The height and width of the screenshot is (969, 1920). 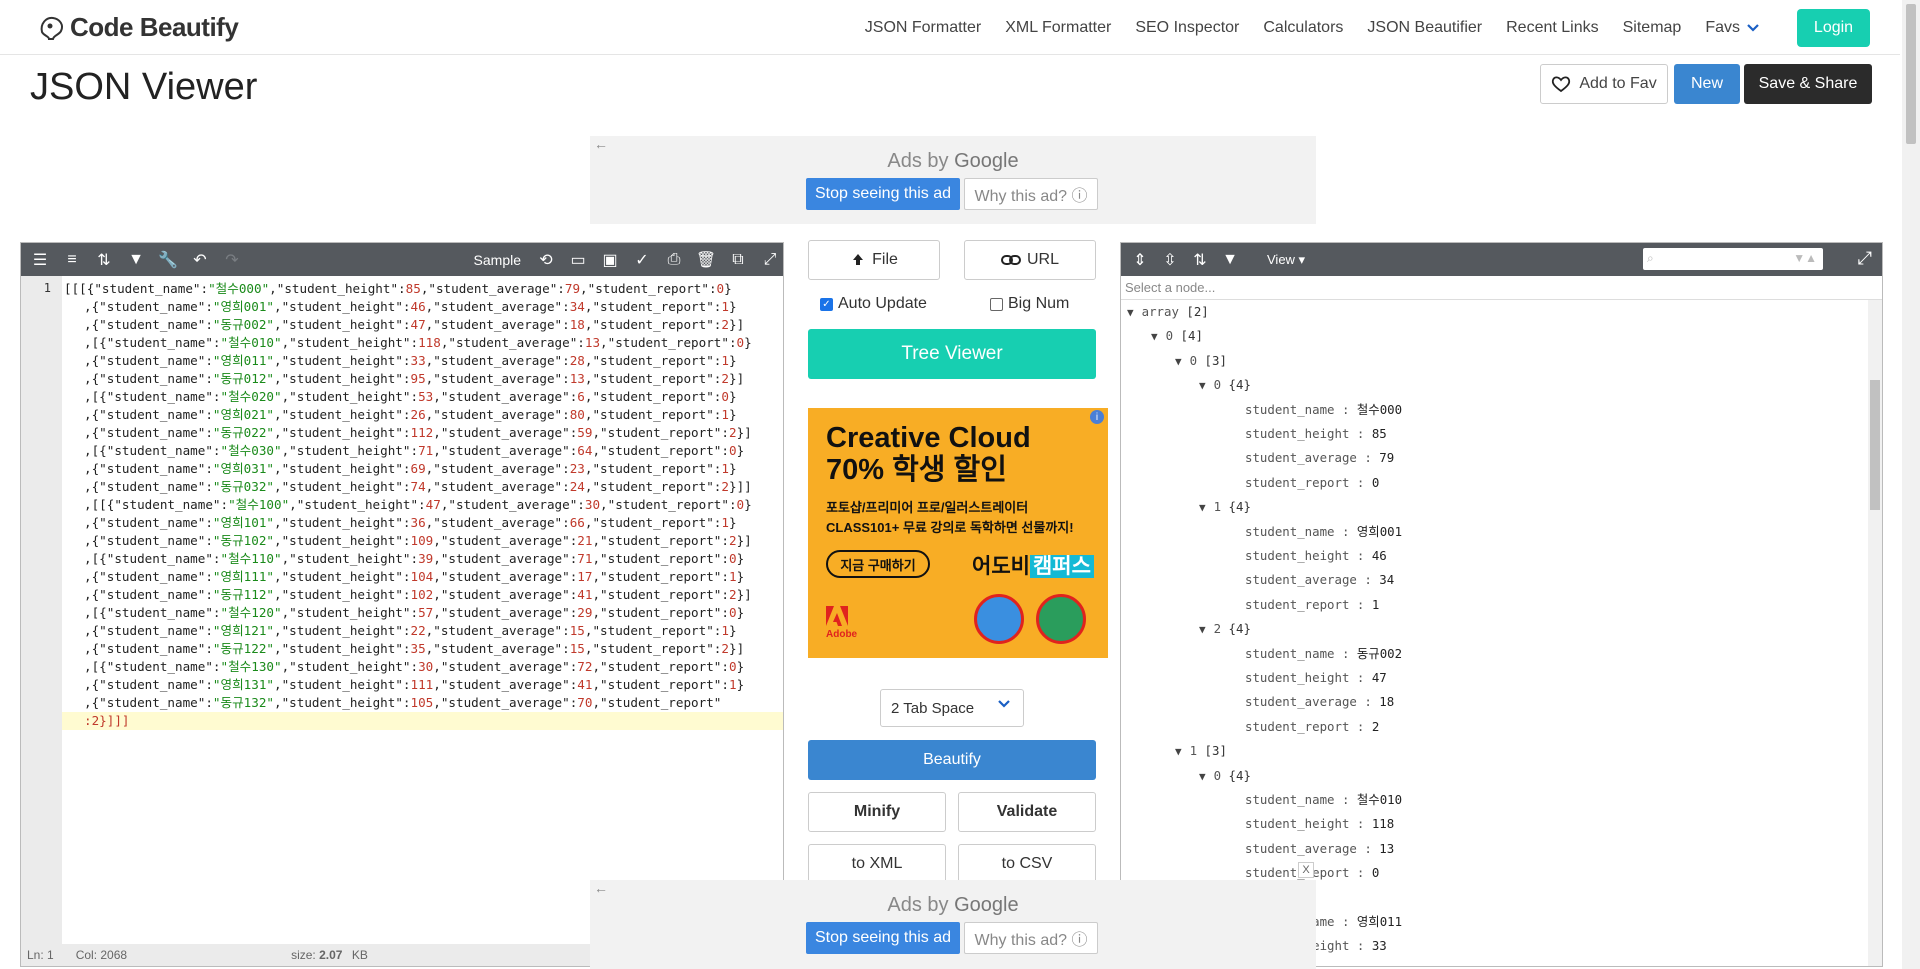 I want to click on view-dropdown: View ▾, so click(x=1286, y=260).